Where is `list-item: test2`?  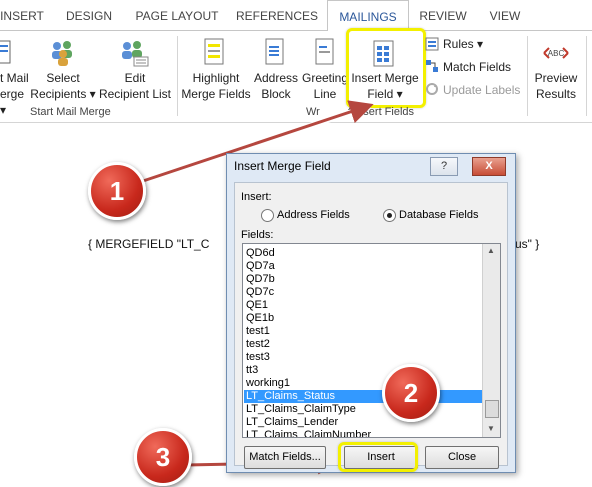
list-item: test2 is located at coordinates (258, 344).